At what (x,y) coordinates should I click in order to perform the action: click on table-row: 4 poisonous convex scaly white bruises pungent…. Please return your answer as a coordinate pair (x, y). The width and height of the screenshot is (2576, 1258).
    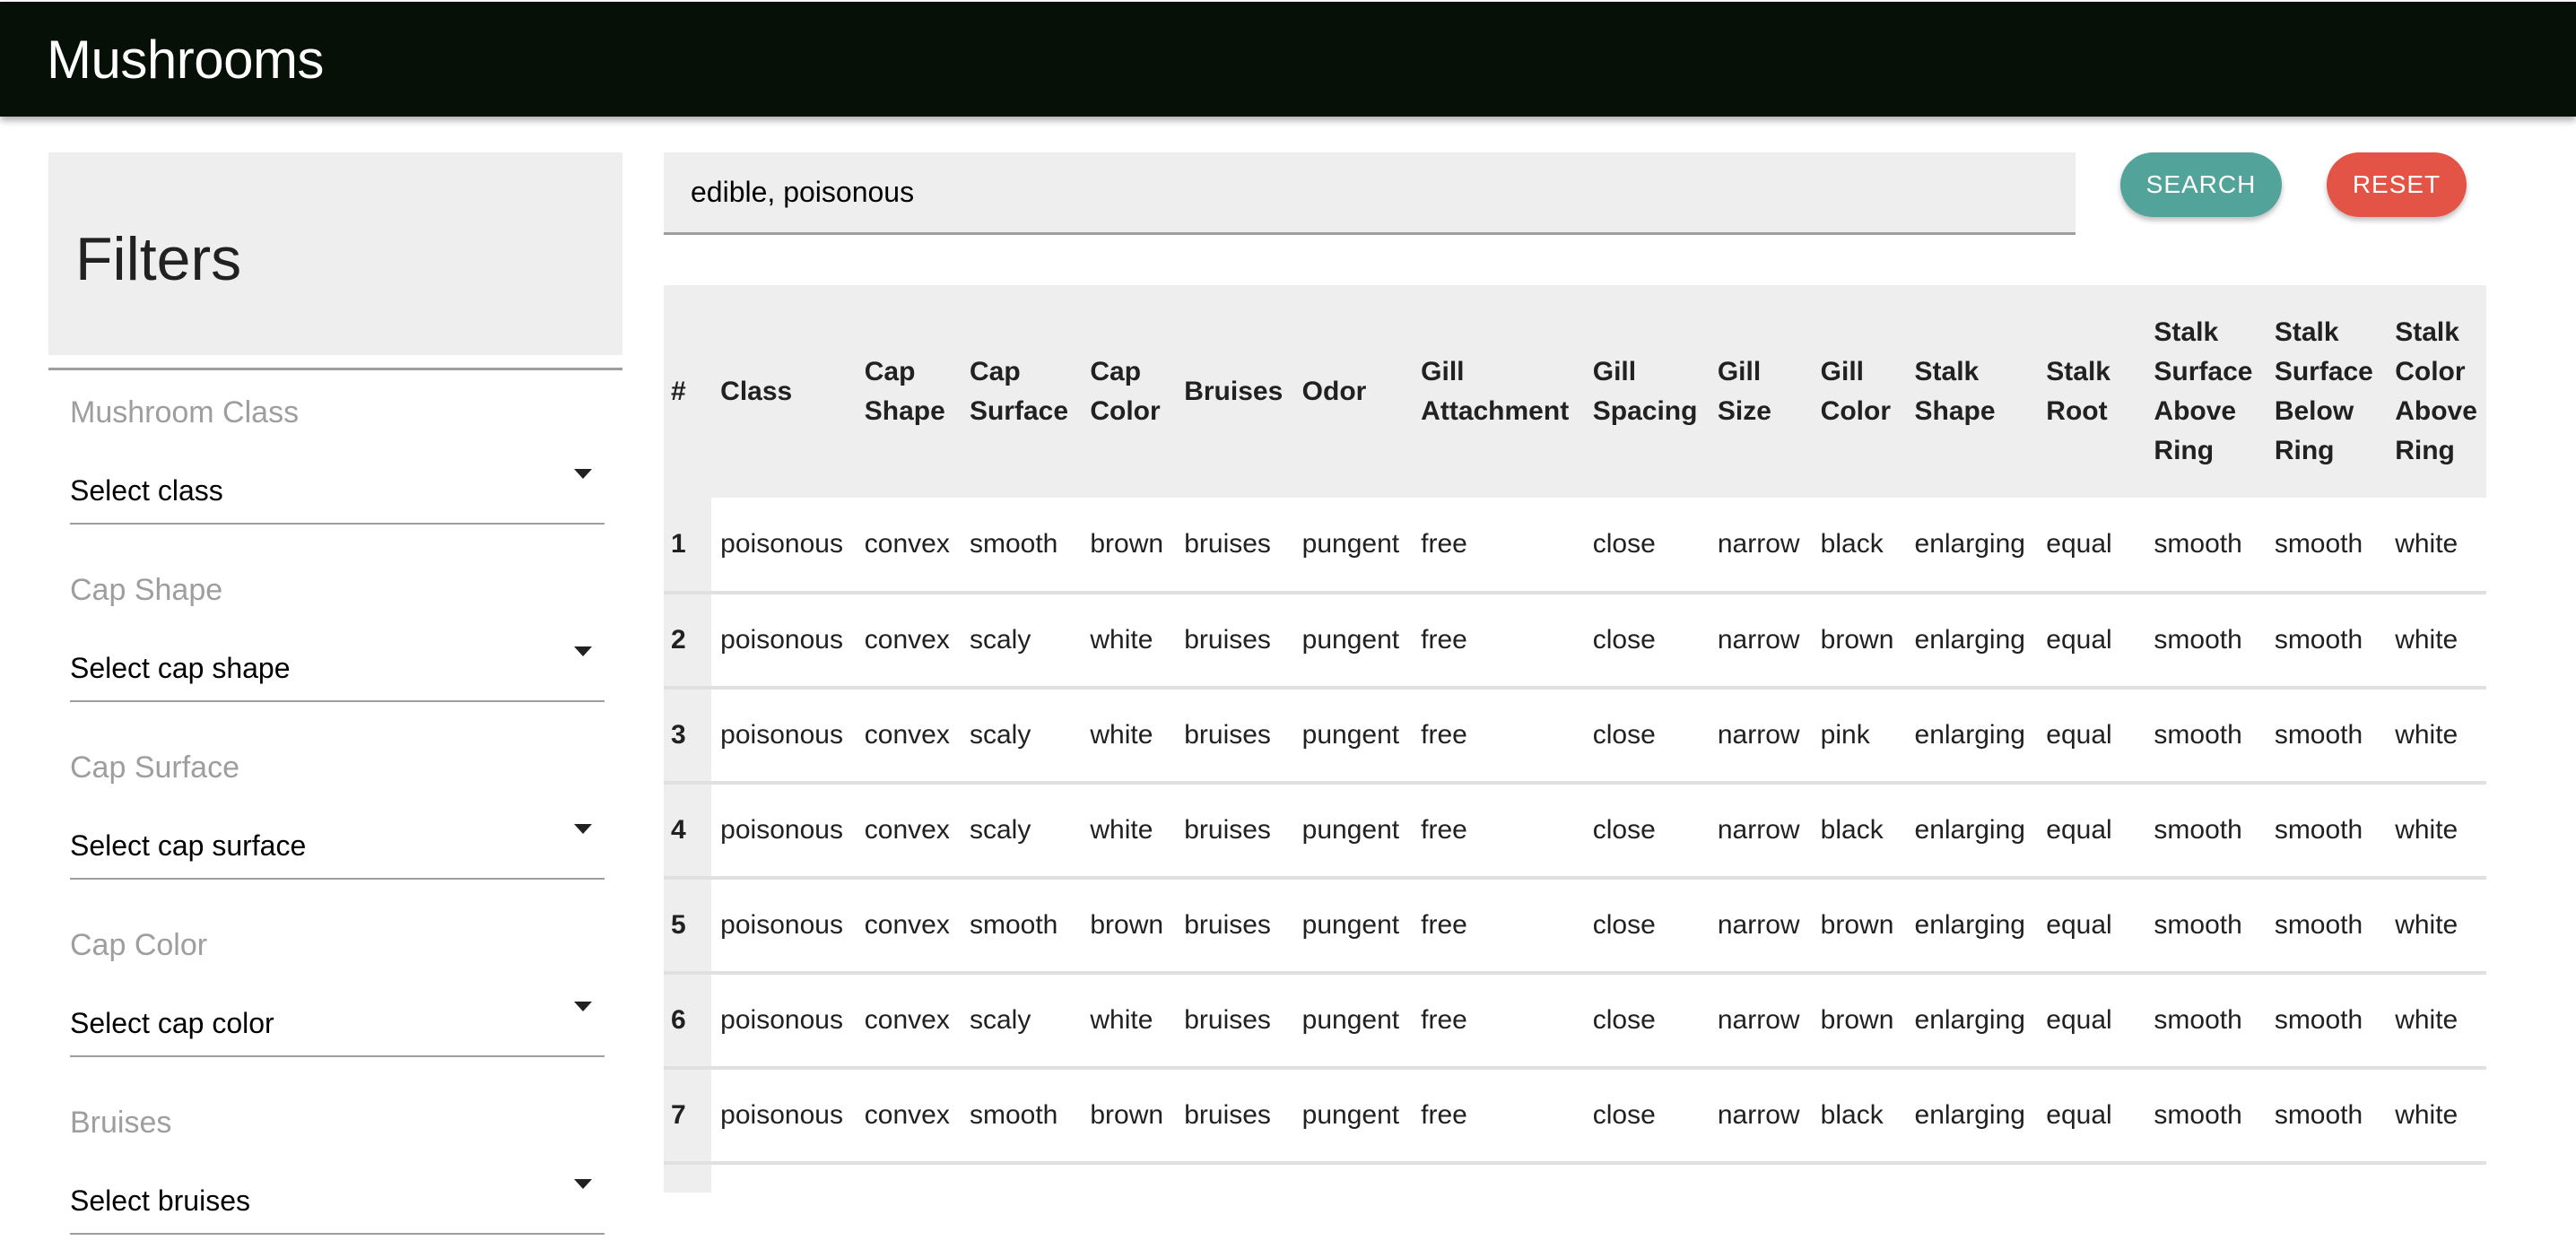
    Looking at the image, I should click on (1575, 832).